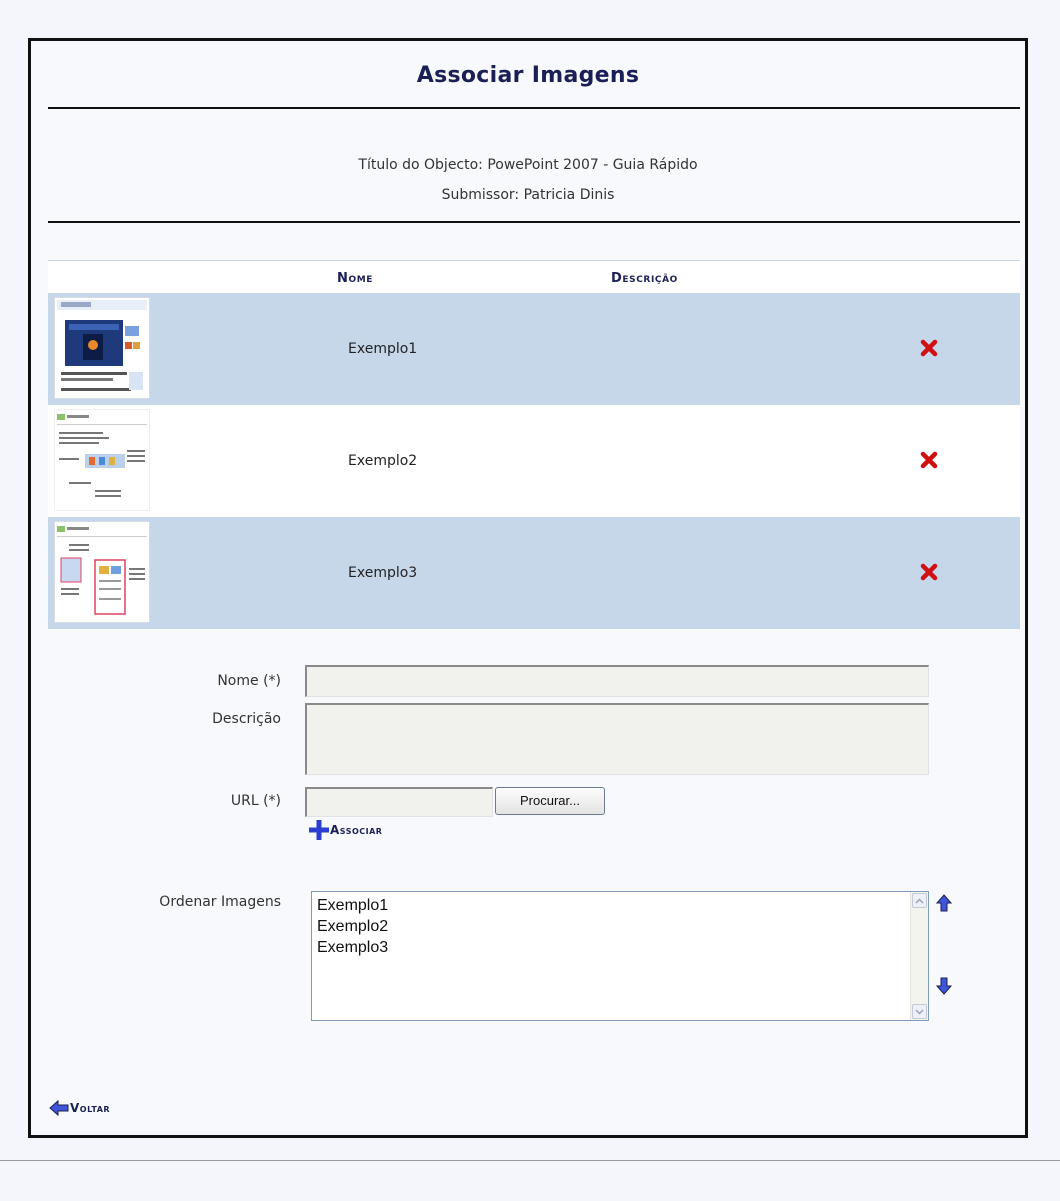  Describe the element at coordinates (620, 947) in the screenshot. I see `listbox-option: Exemplo3` at that location.